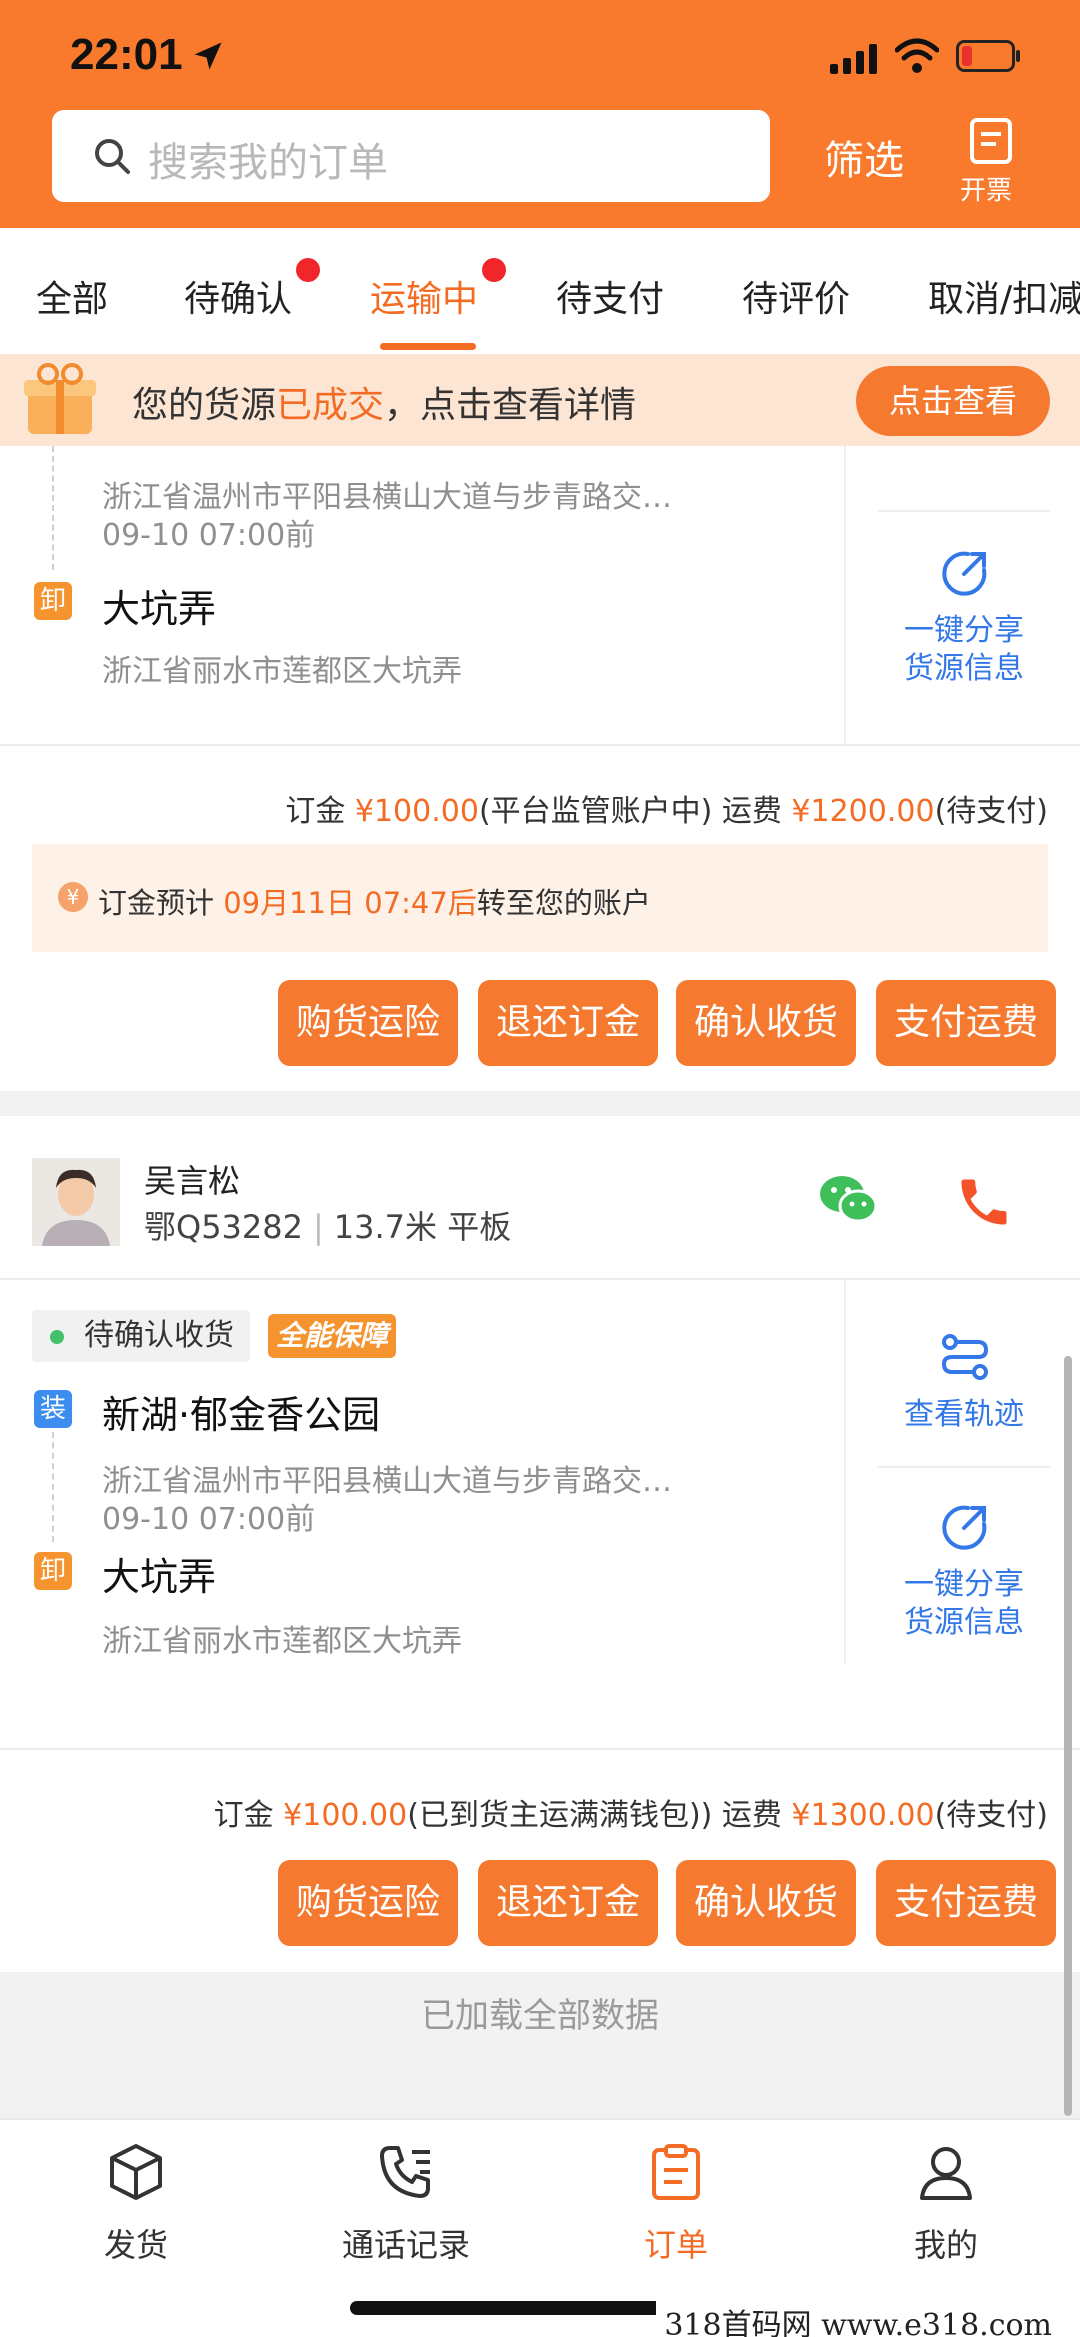 This screenshot has width=1080, height=2337. What do you see at coordinates (540, 2016) in the screenshot?
I see `all-loaded-text: 已加载全部数据` at bounding box center [540, 2016].